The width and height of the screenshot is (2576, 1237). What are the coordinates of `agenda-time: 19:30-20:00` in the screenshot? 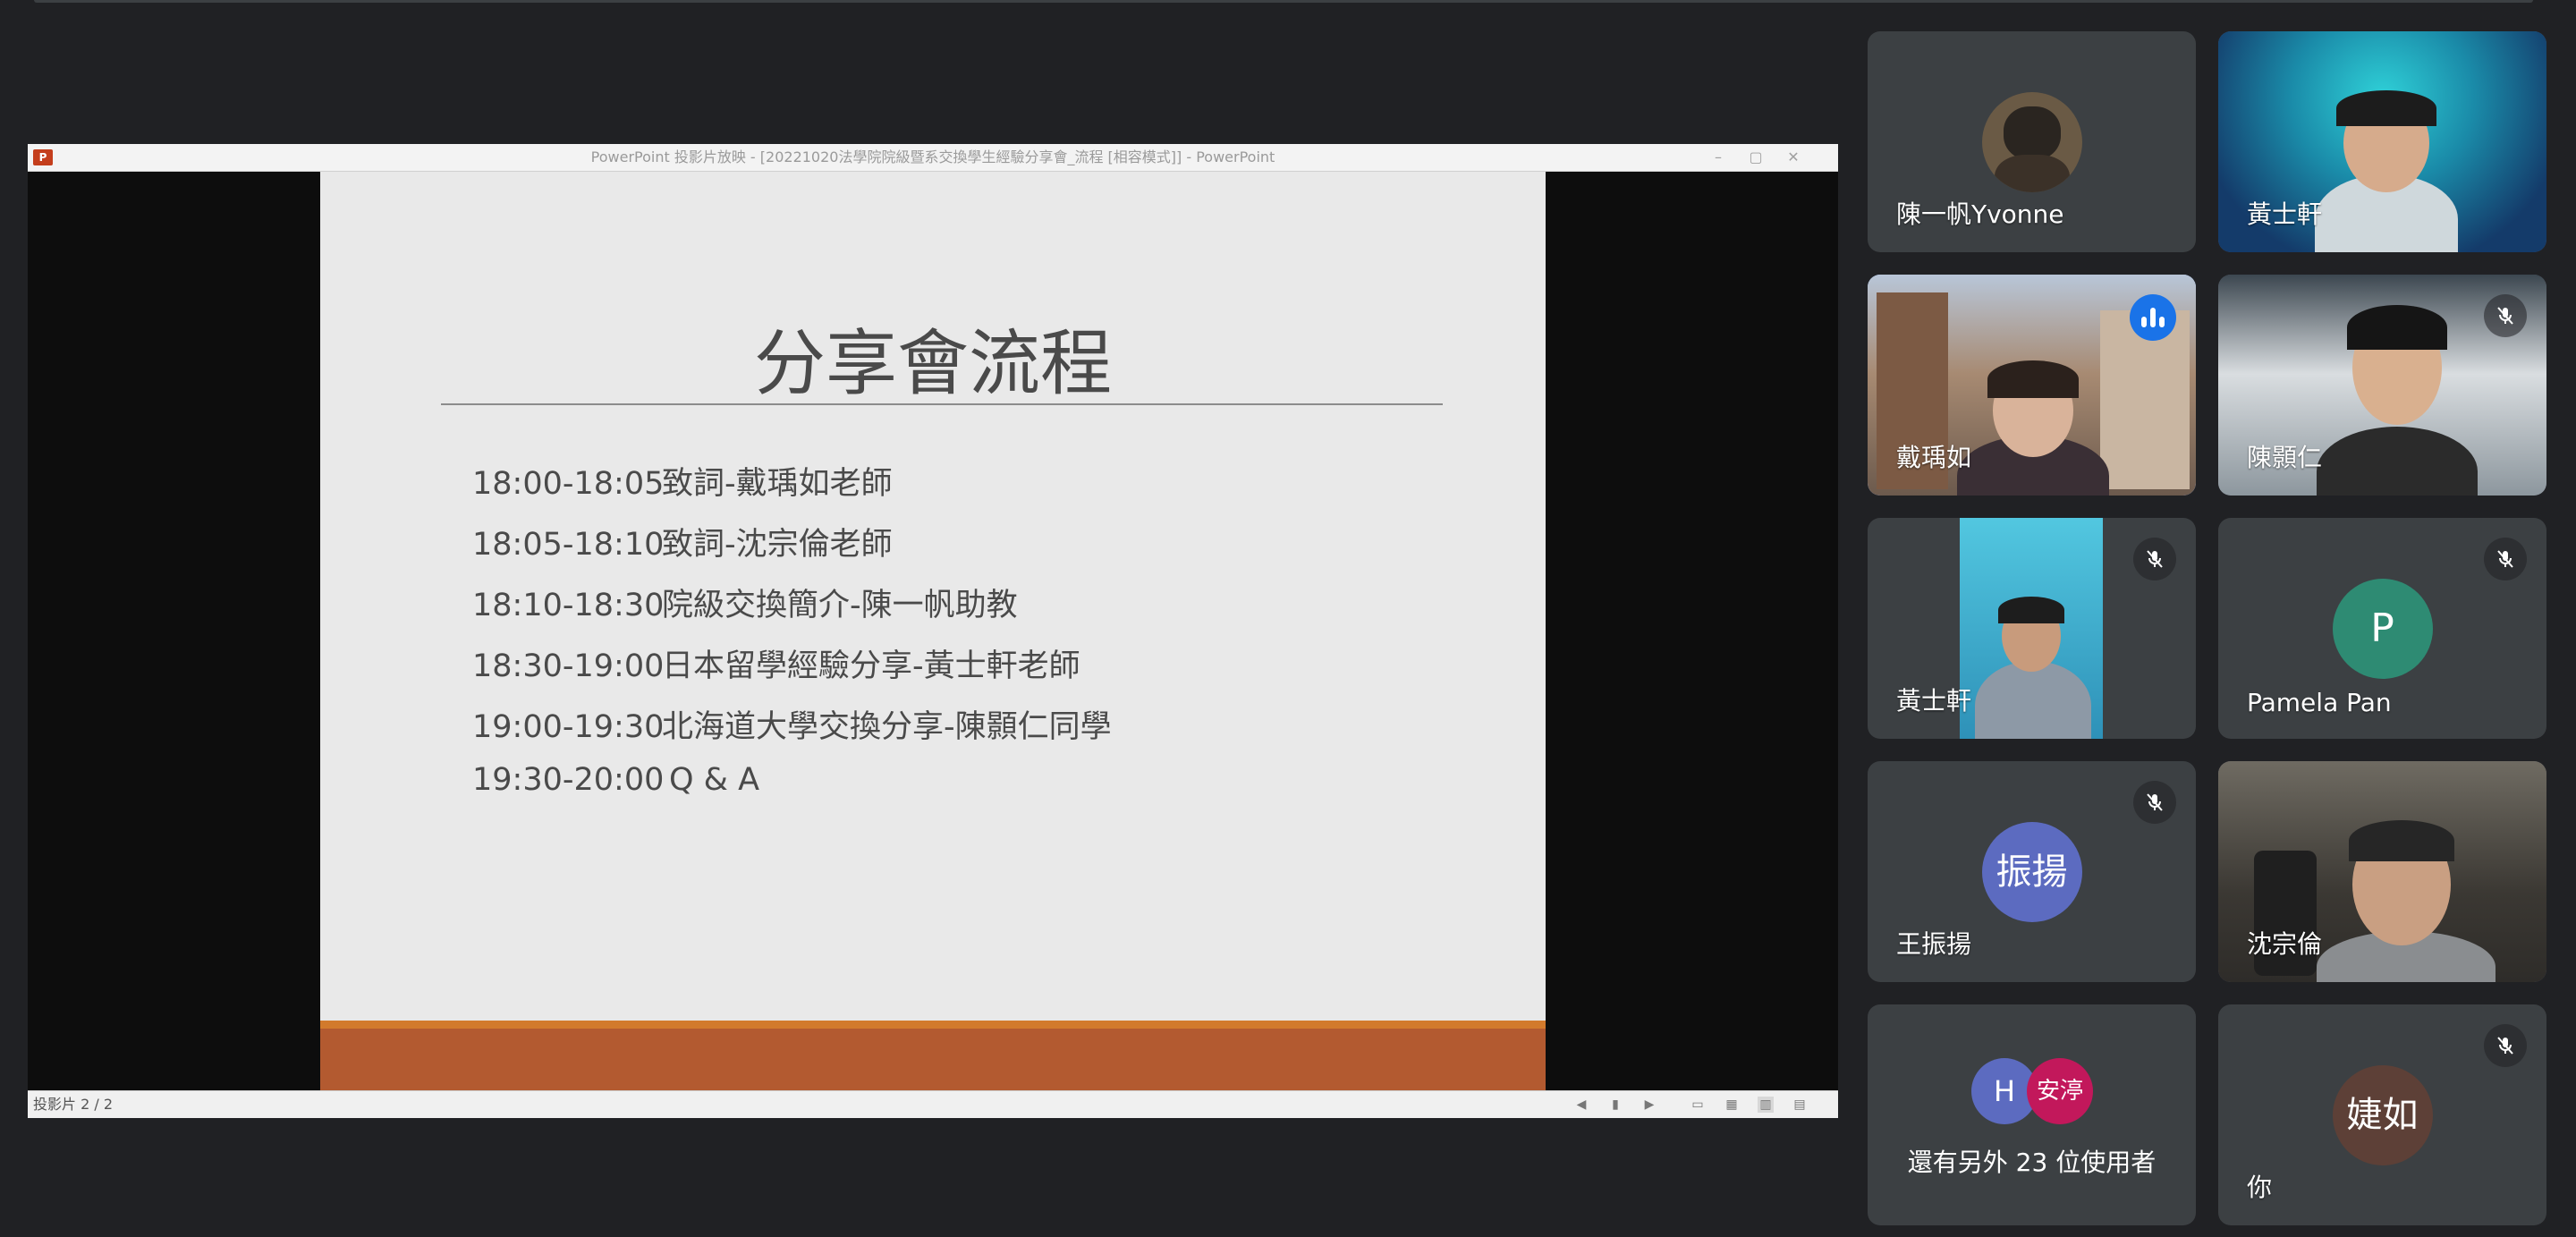 It's located at (568, 780).